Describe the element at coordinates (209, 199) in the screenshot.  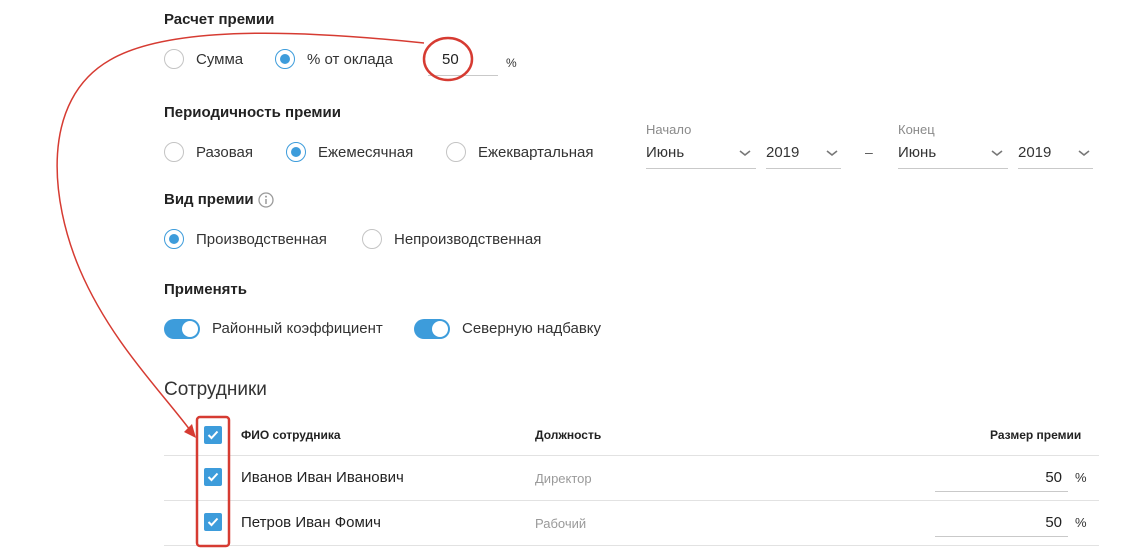
I see `bonus-type-title: Вид премии` at that location.